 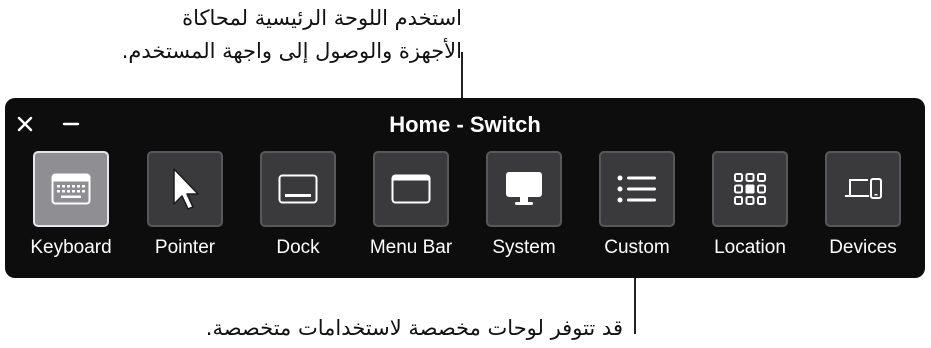 I want to click on devices-button: Devices, so click(x=863, y=205).